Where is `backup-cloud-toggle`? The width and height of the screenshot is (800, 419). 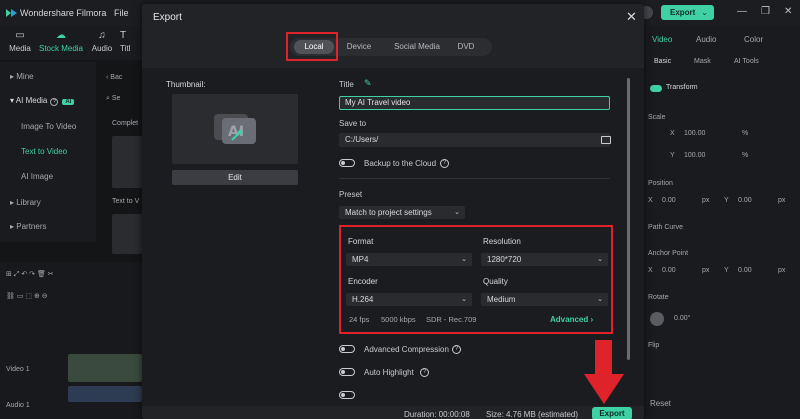 backup-cloud-toggle is located at coordinates (347, 163).